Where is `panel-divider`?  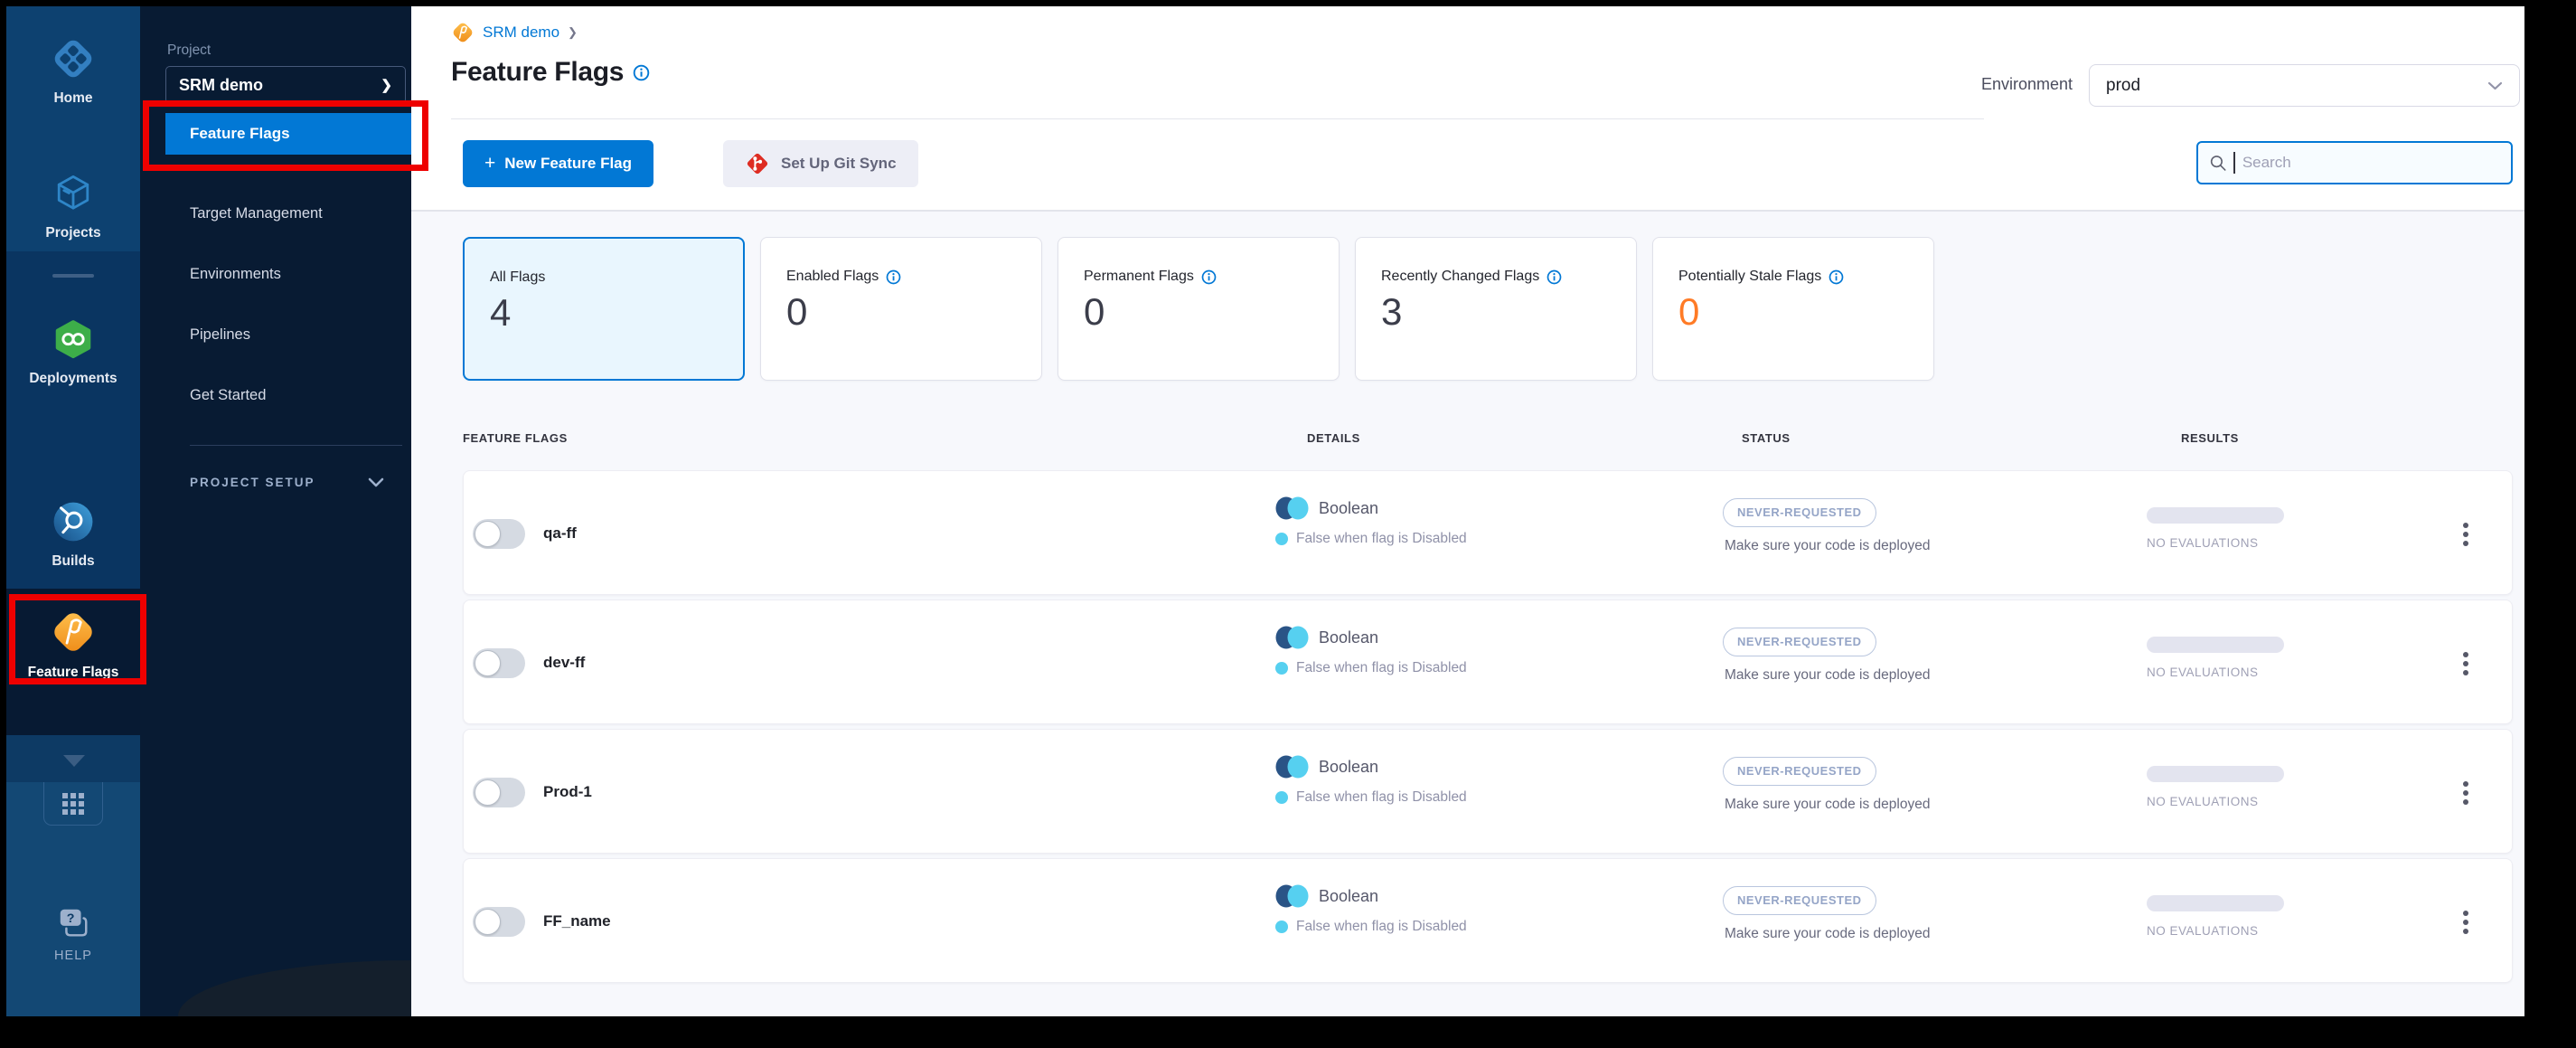
panel-divider is located at coordinates (296, 446).